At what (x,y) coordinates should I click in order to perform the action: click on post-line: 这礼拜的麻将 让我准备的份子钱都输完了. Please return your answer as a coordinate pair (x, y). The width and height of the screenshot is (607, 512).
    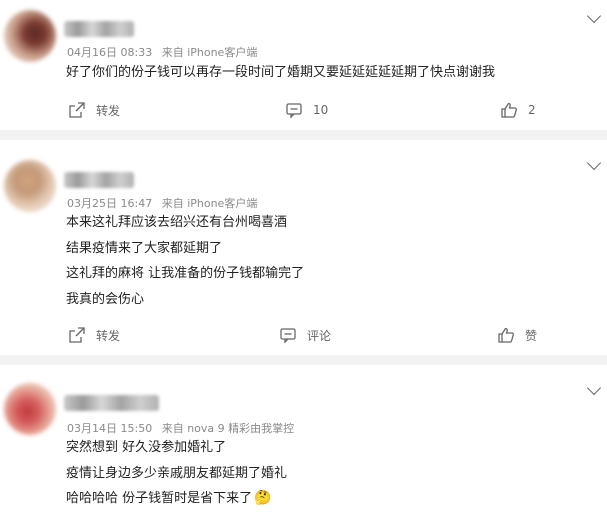
    Looking at the image, I should click on (185, 273).